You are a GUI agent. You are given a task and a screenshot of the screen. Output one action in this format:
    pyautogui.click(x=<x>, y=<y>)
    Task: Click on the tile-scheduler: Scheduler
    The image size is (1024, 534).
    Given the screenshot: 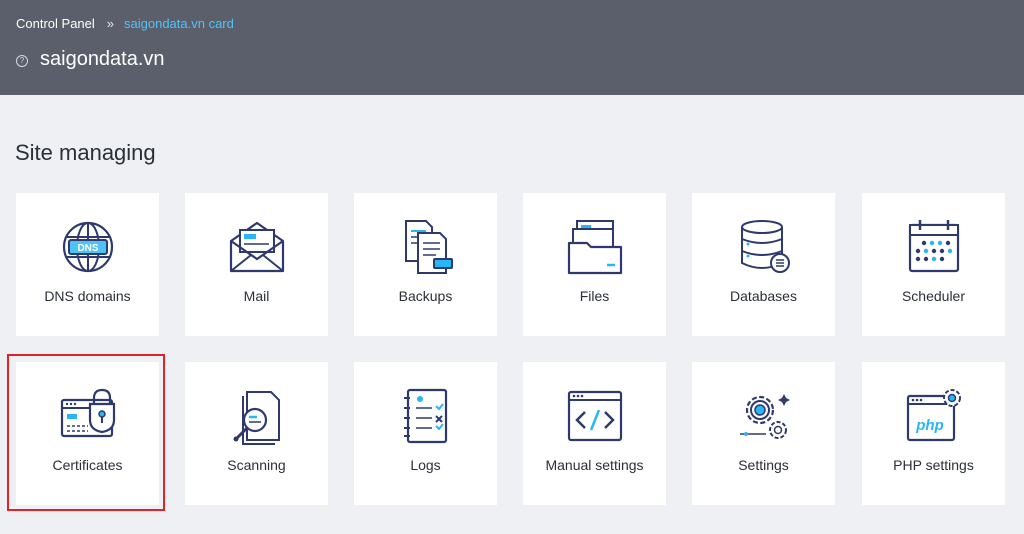 What is the action you would take?
    pyautogui.click(x=933, y=264)
    